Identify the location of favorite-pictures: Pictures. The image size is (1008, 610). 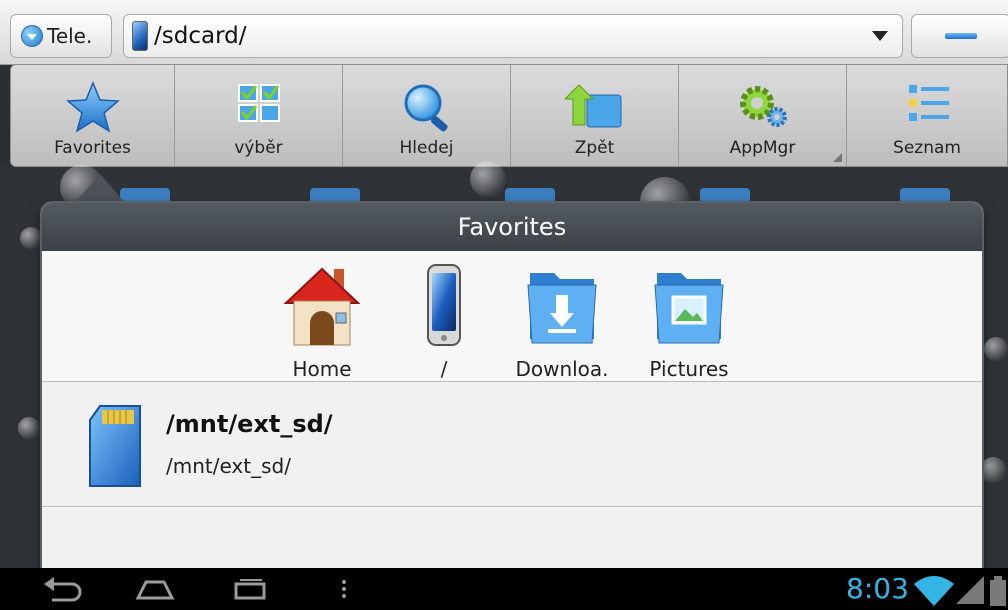
(689, 320).